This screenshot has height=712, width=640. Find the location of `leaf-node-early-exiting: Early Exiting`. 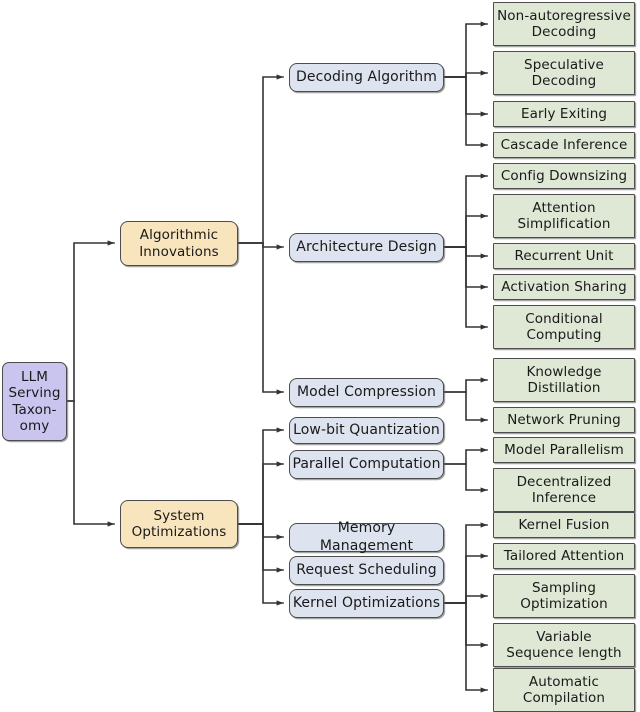

leaf-node-early-exiting: Early Exiting is located at coordinates (564, 114).